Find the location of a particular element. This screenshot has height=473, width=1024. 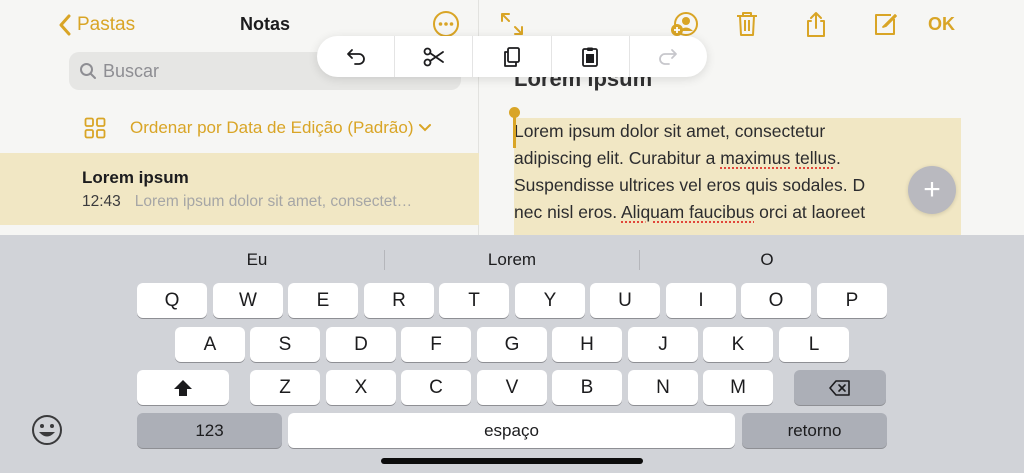

key: F is located at coordinates (436, 344).